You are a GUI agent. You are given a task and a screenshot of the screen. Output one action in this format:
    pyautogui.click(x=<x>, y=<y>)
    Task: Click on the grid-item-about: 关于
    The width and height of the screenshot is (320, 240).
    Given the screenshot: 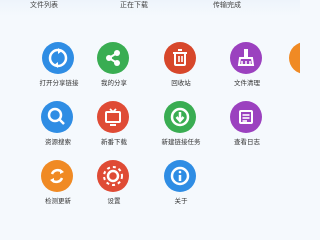 What is the action you would take?
    pyautogui.click(x=181, y=186)
    